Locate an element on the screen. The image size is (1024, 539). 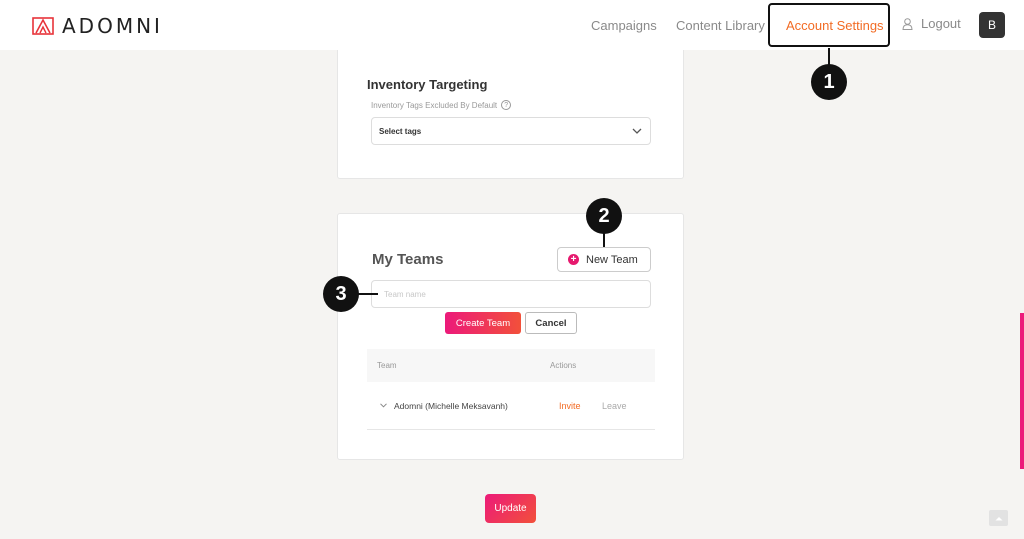
create-team-button: Create Team is located at coordinates (483, 323).